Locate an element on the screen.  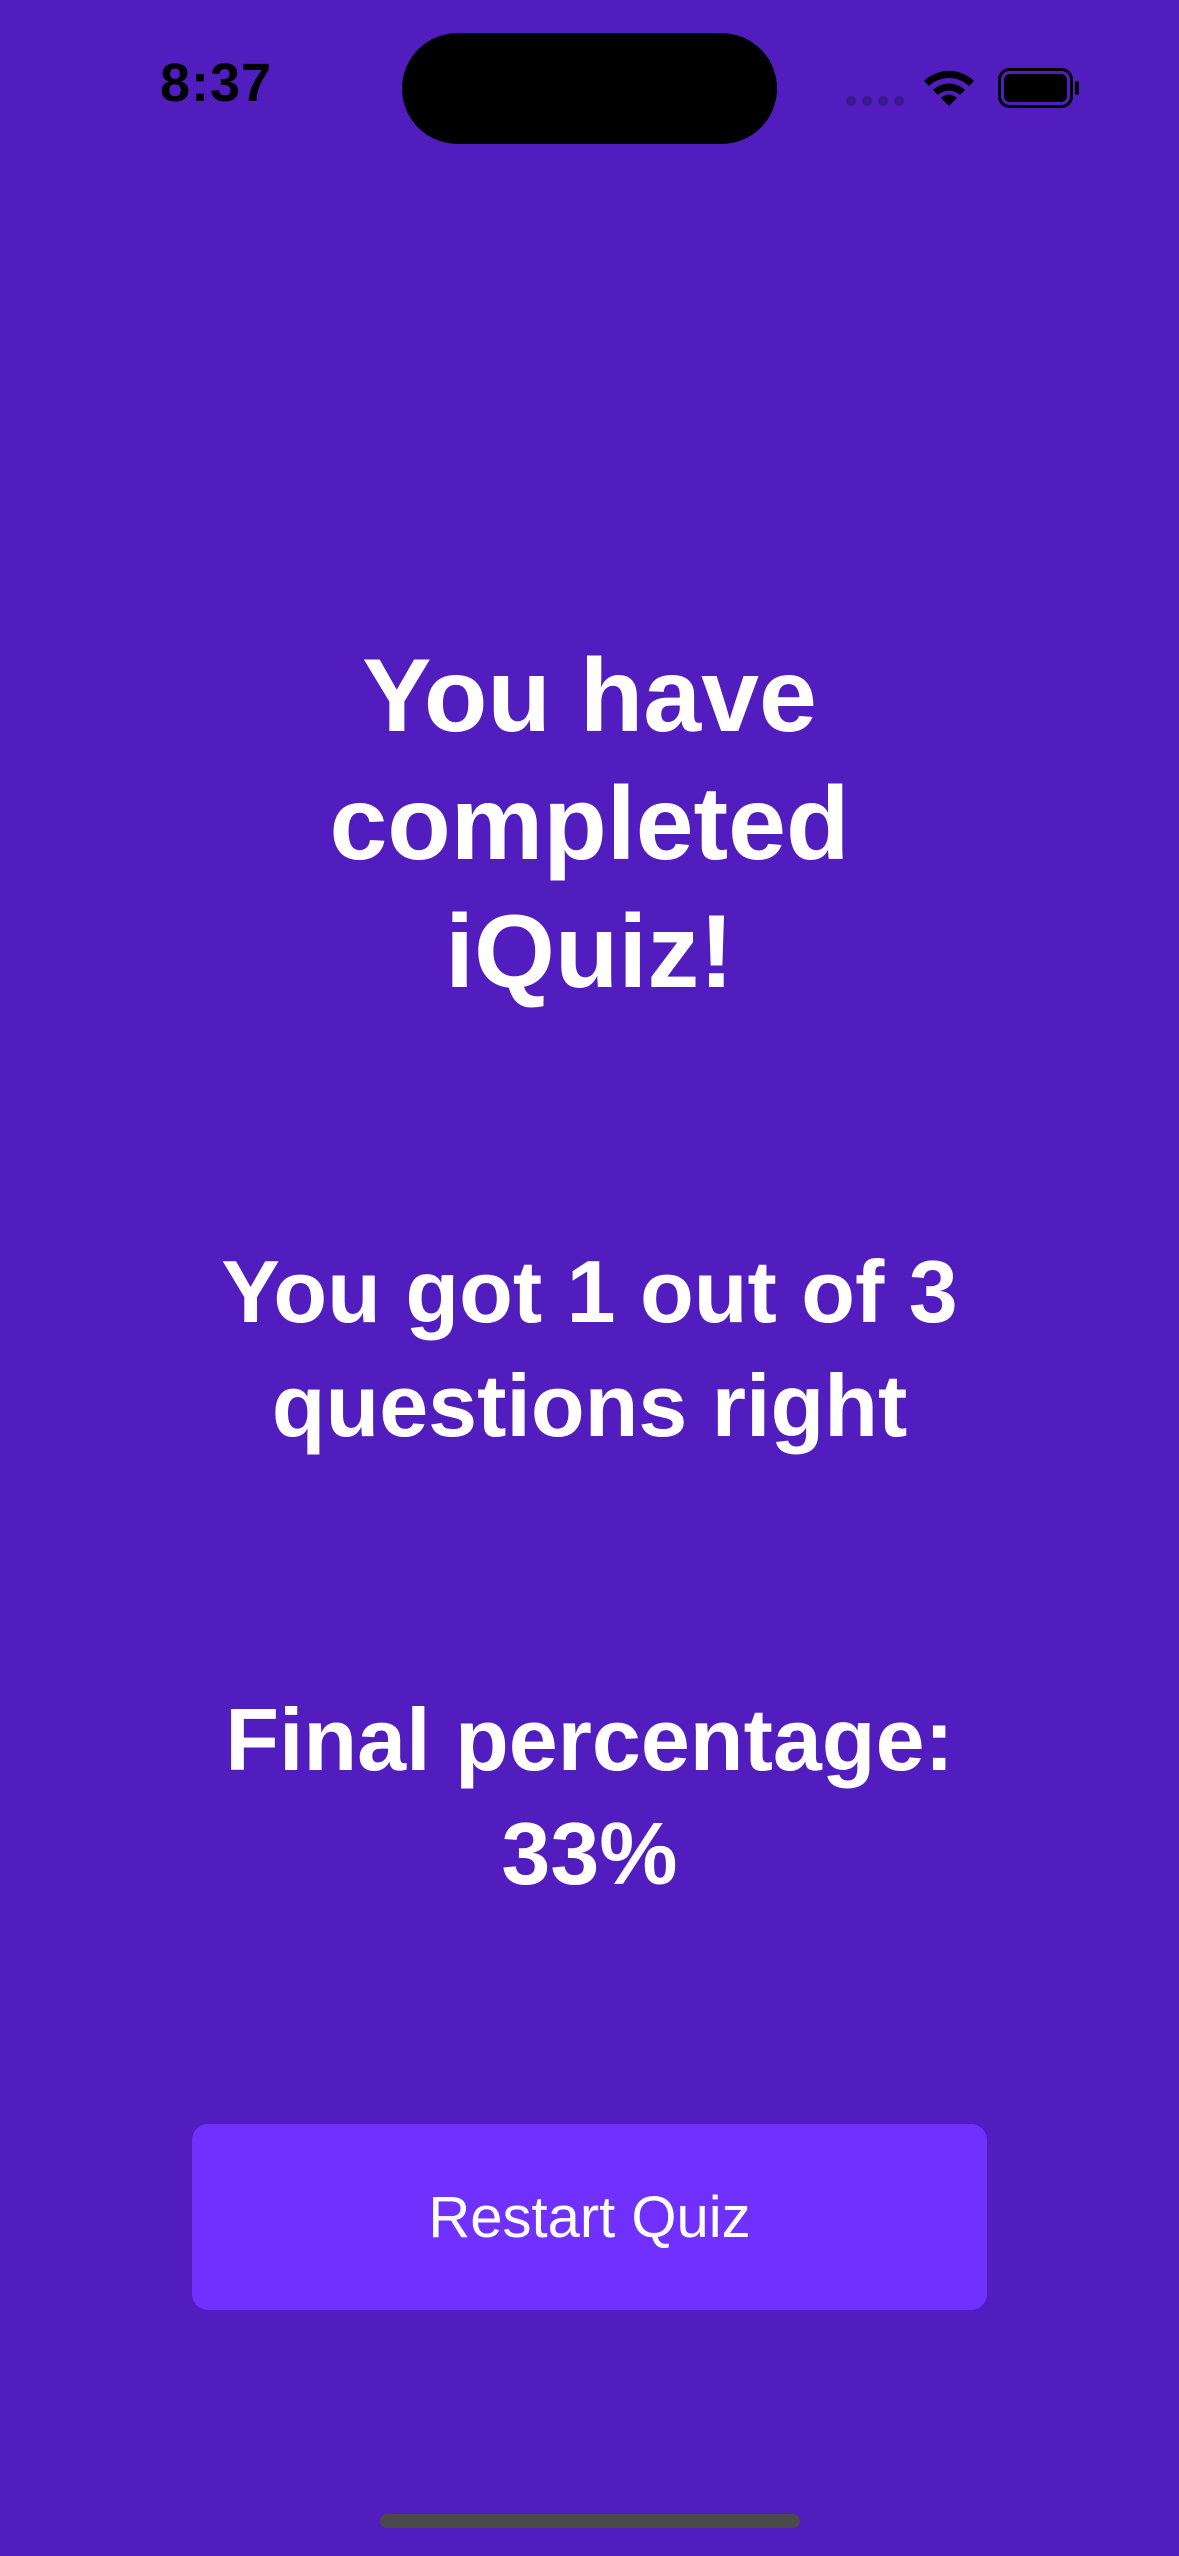
restart-quiz-label: Restart Quiz is located at coordinates (589, 2217).